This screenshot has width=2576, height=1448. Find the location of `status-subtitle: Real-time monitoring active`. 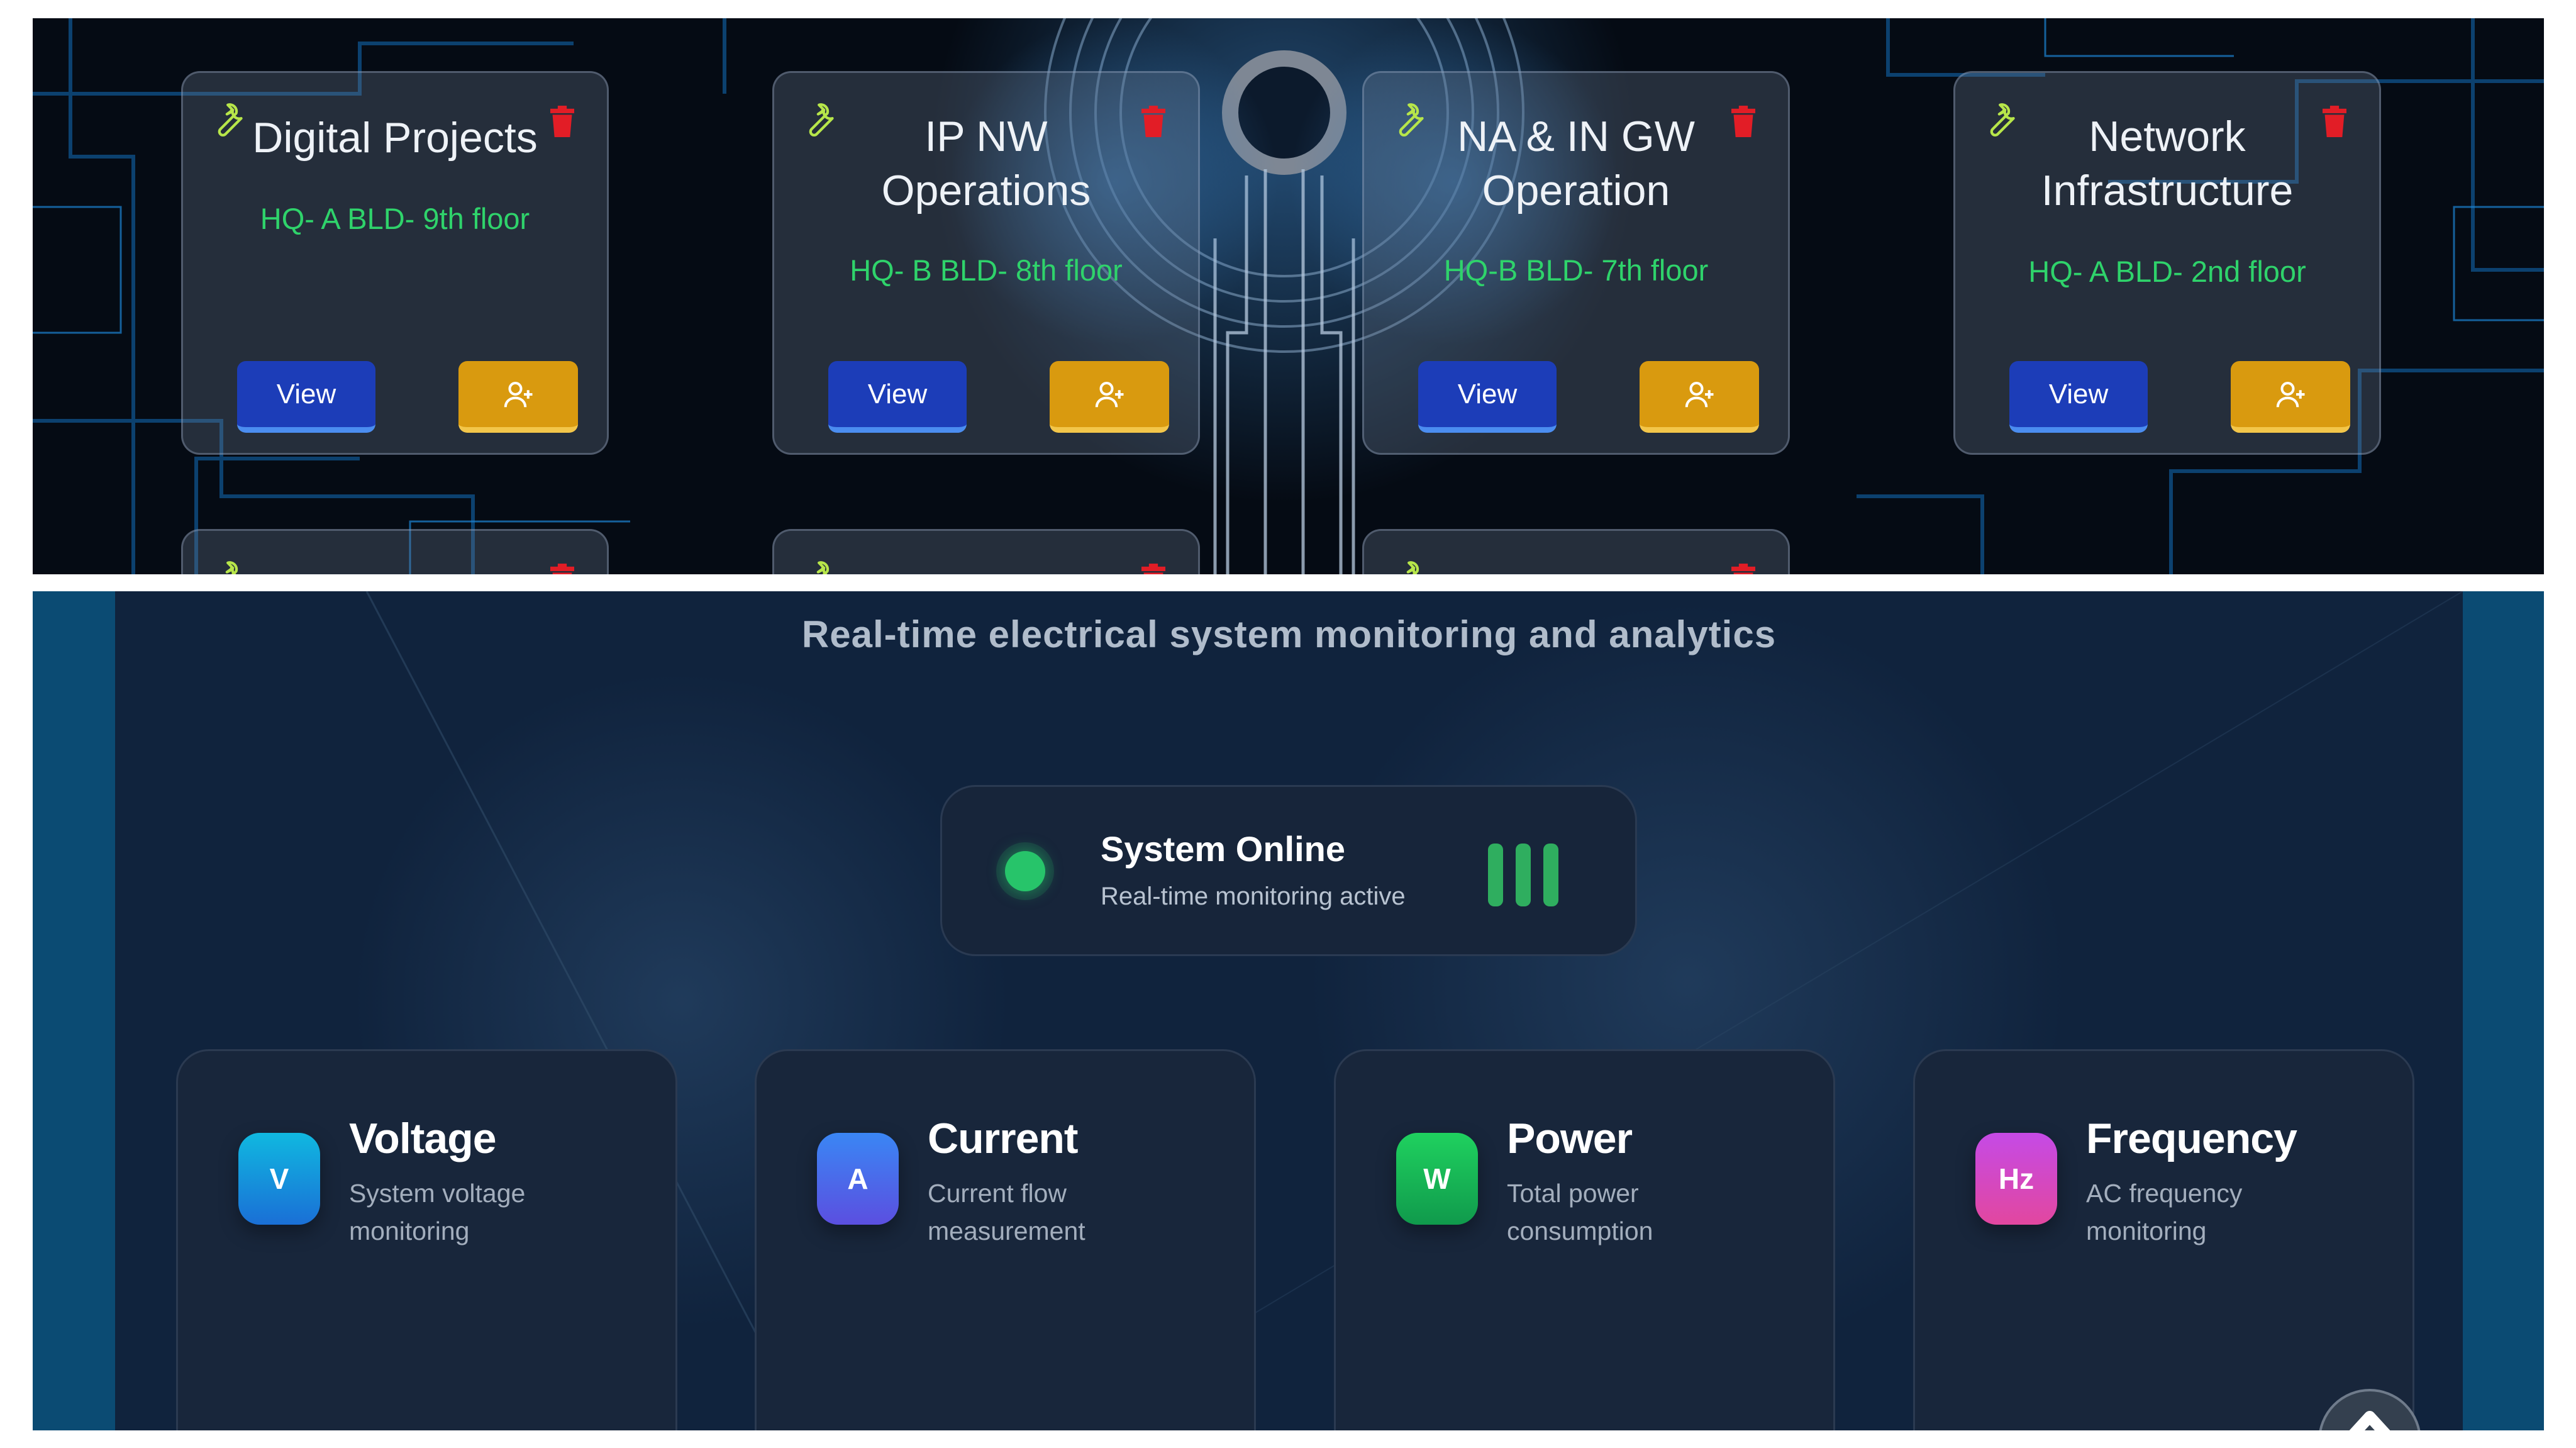

status-subtitle: Real-time monitoring active is located at coordinates (1253, 896).